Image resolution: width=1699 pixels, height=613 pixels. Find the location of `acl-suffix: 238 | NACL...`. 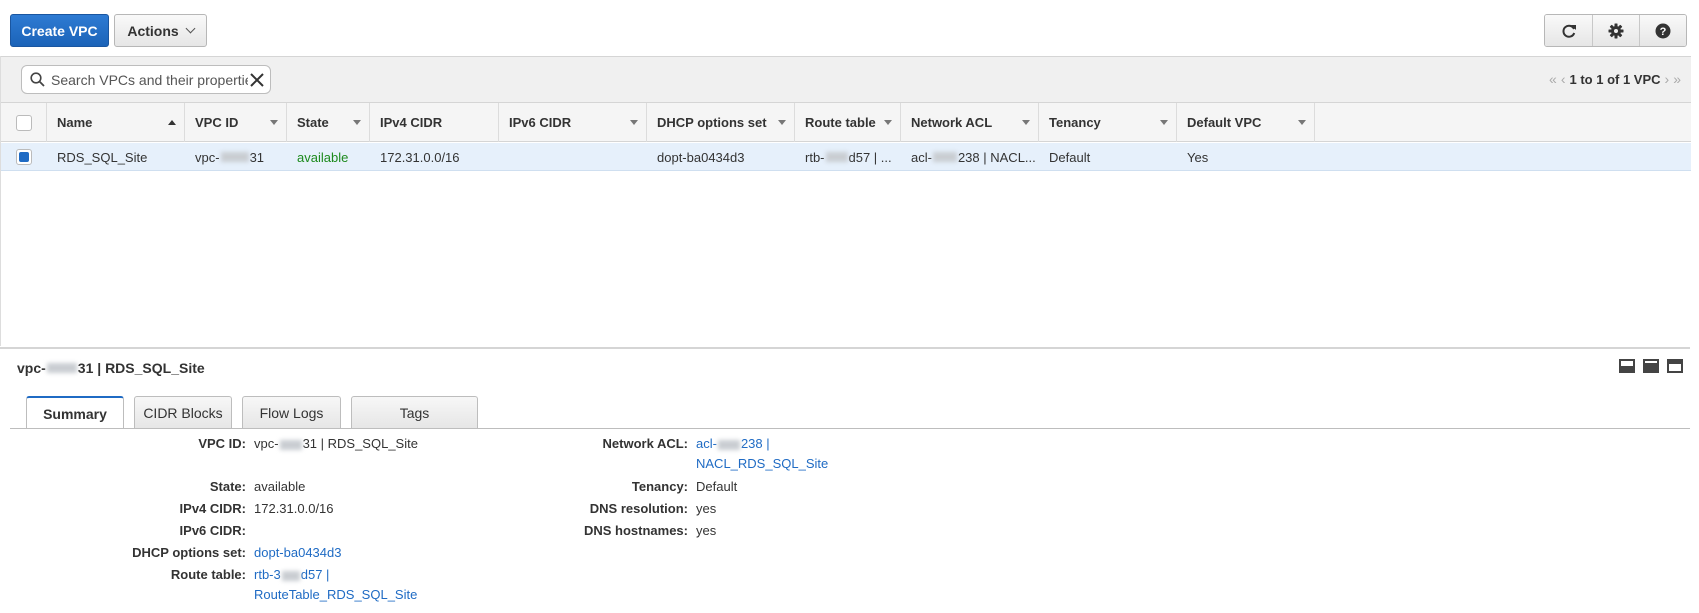

acl-suffix: 238 | NACL... is located at coordinates (996, 157).